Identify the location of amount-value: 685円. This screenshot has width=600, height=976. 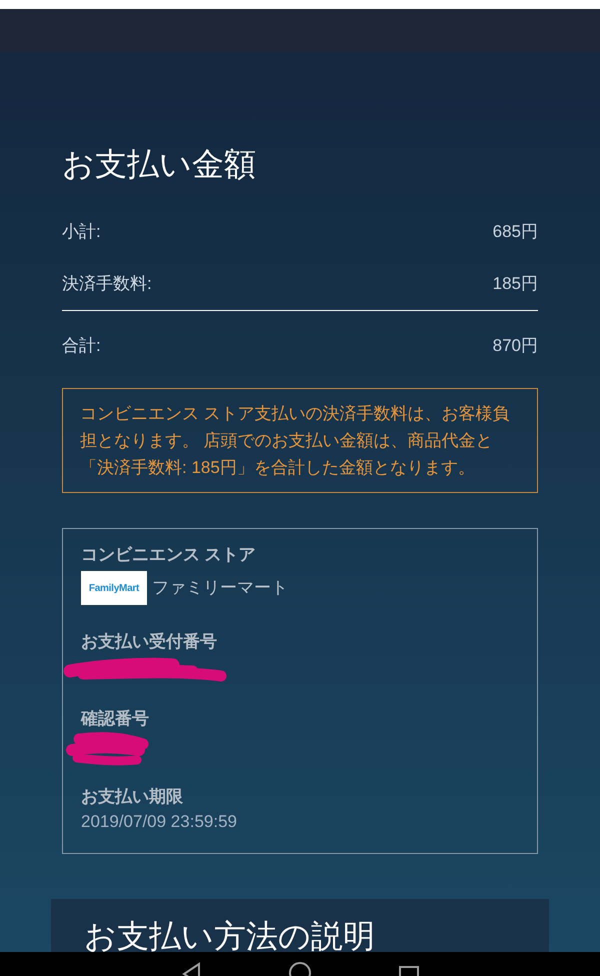
(515, 232).